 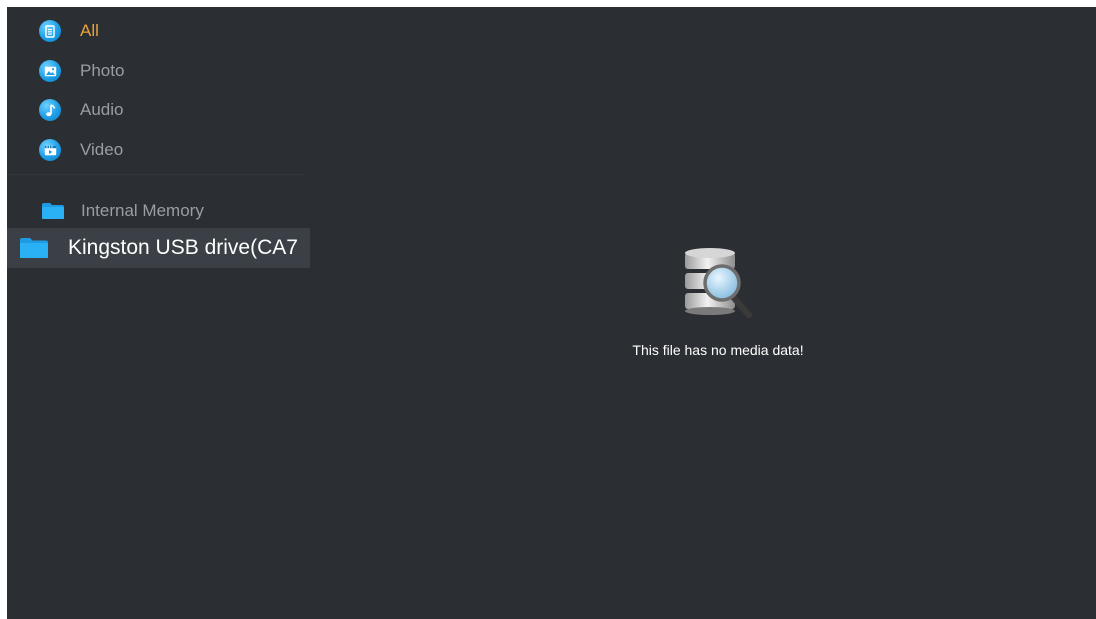 I want to click on empty-state: This file has no media data!, so click(x=718, y=301).